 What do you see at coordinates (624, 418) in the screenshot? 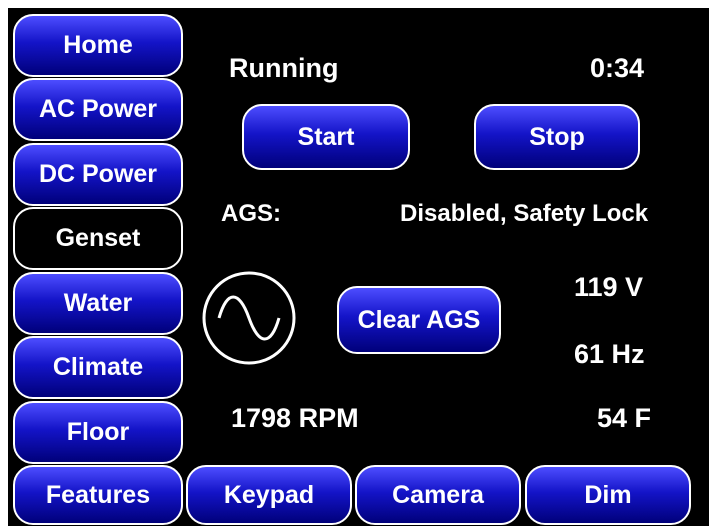
I see `temperature-readout: 54 F` at bounding box center [624, 418].